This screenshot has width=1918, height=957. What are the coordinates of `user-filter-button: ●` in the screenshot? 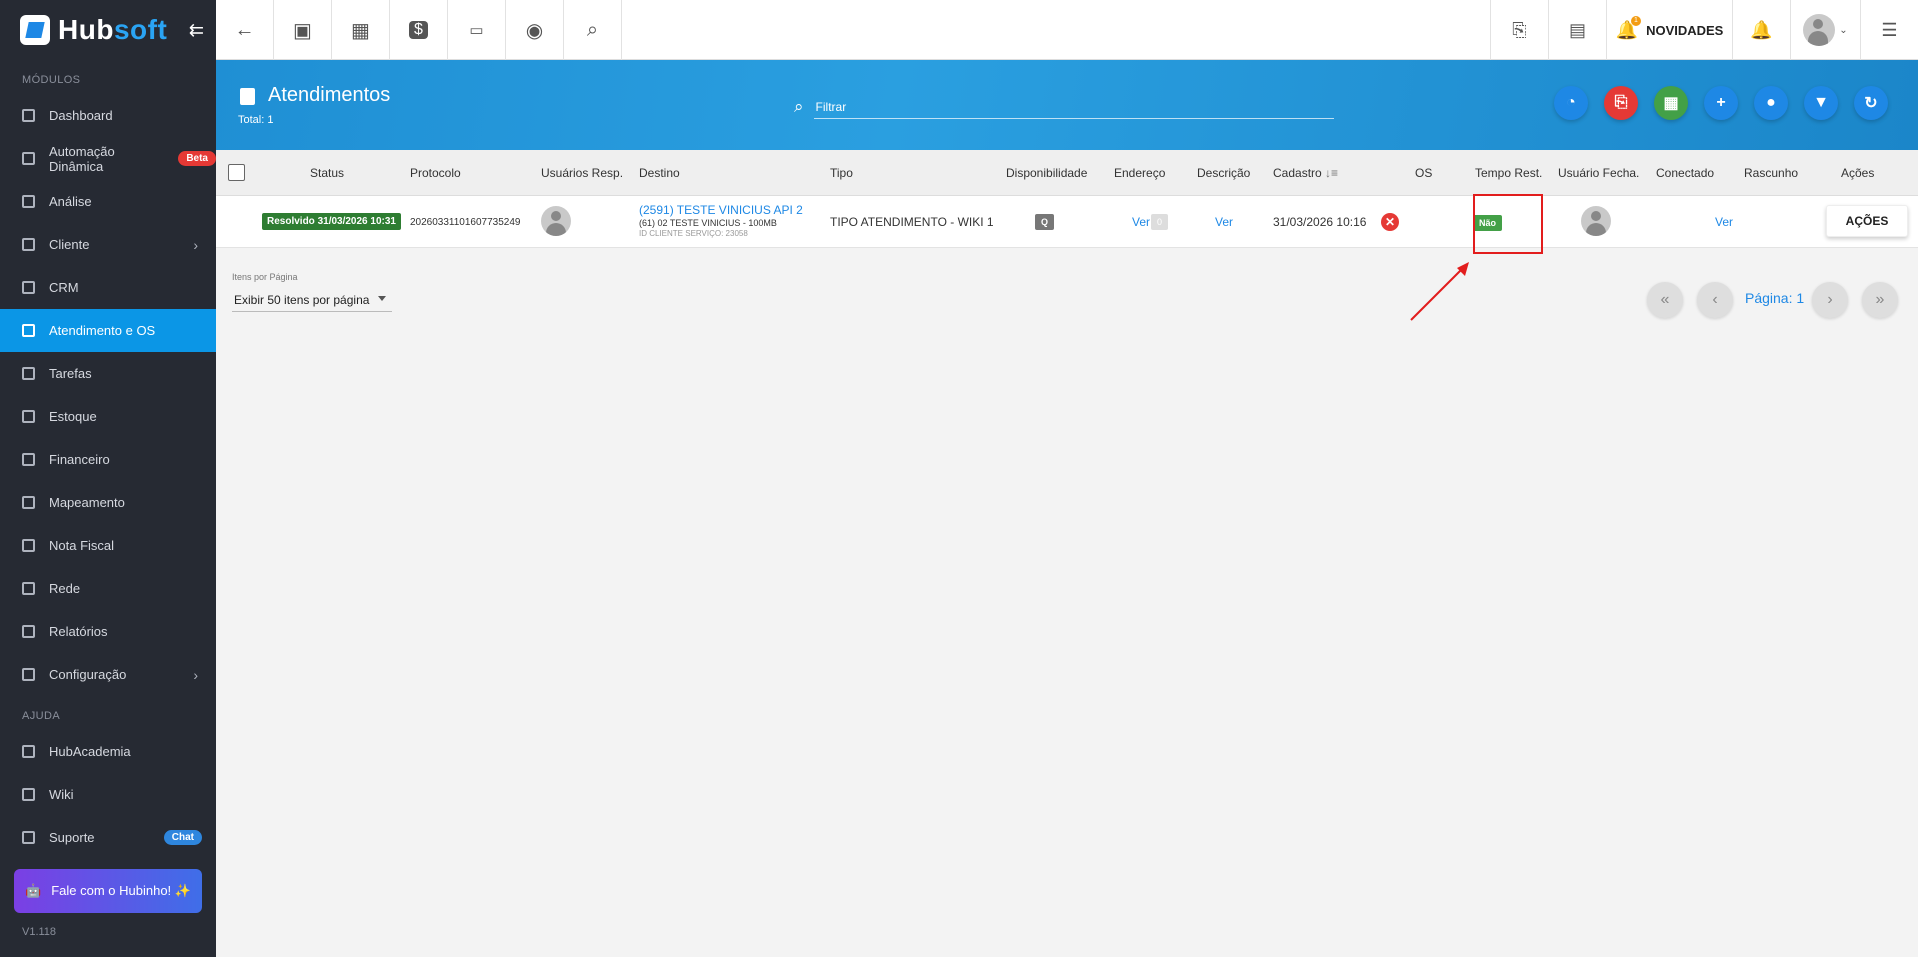 It's located at (1771, 103).